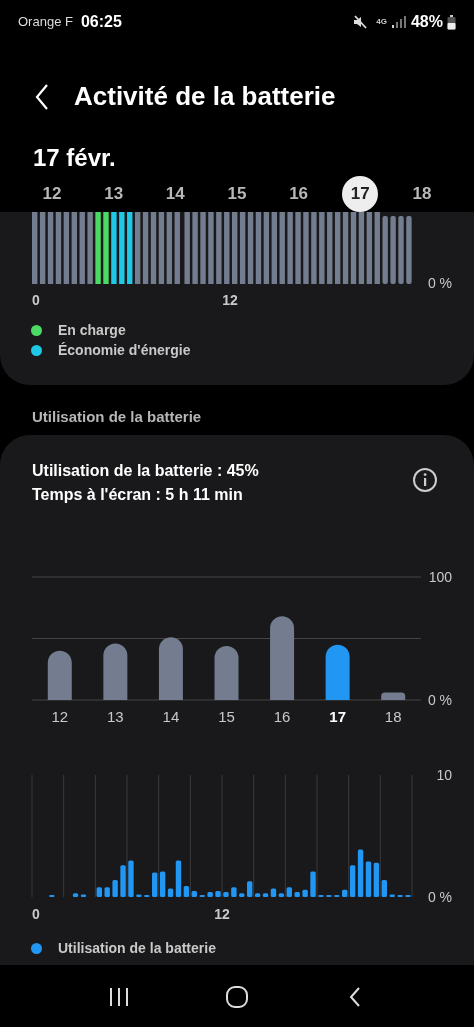 This screenshot has width=474, height=1027. Describe the element at coordinates (92, 330) in the screenshot. I see `legend-label: En charge` at that location.